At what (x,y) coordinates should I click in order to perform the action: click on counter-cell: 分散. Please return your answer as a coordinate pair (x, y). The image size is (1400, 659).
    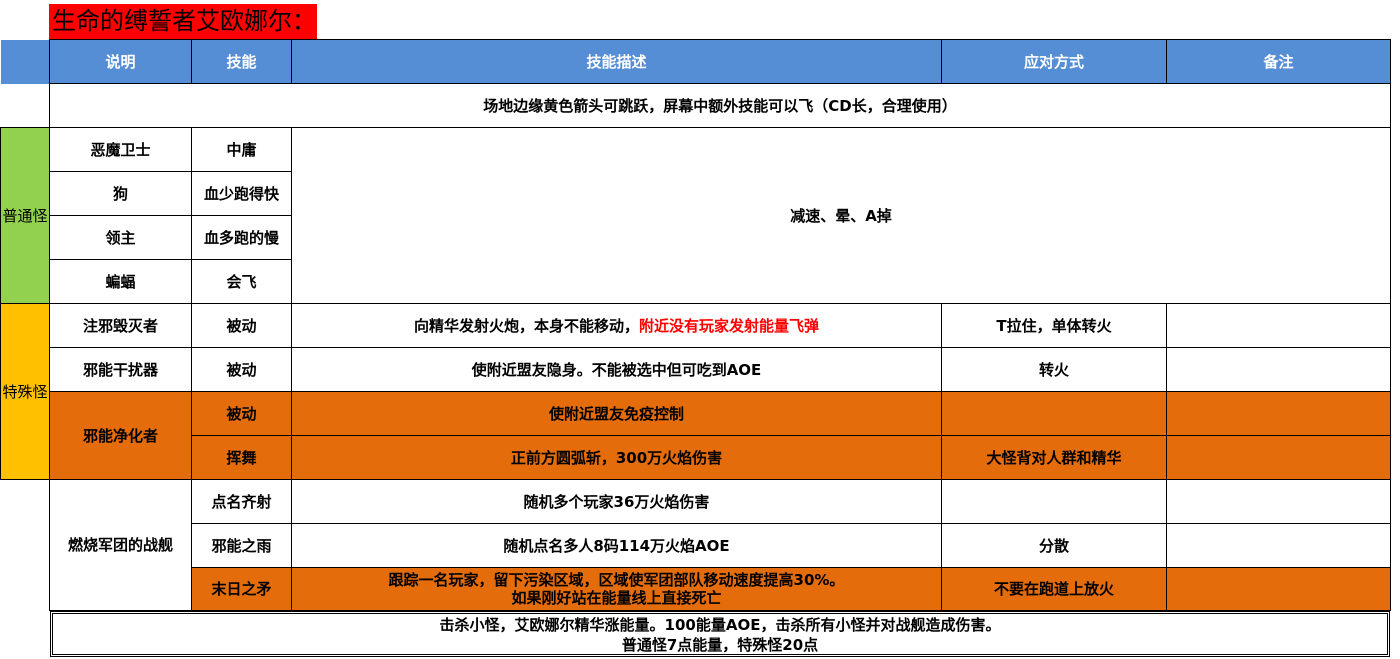
    Looking at the image, I should click on (1054, 545).